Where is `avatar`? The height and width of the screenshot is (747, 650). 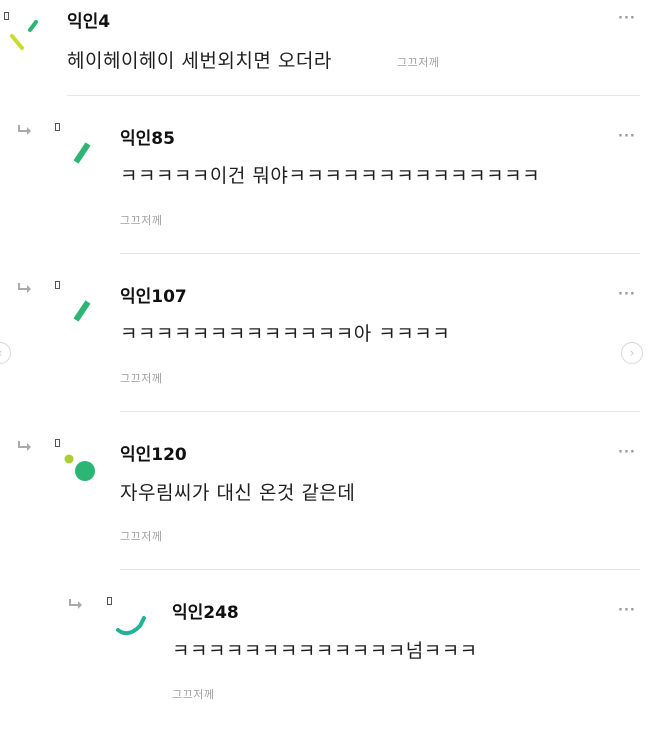 avatar is located at coordinates (131, 626).